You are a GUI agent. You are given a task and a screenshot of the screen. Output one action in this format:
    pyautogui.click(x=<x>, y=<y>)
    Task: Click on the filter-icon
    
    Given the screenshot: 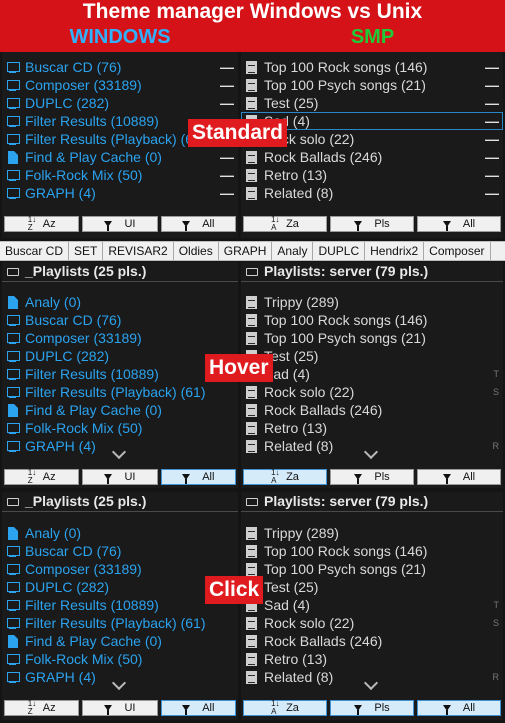 What is the action you would take?
    pyautogui.click(x=358, y=710)
    